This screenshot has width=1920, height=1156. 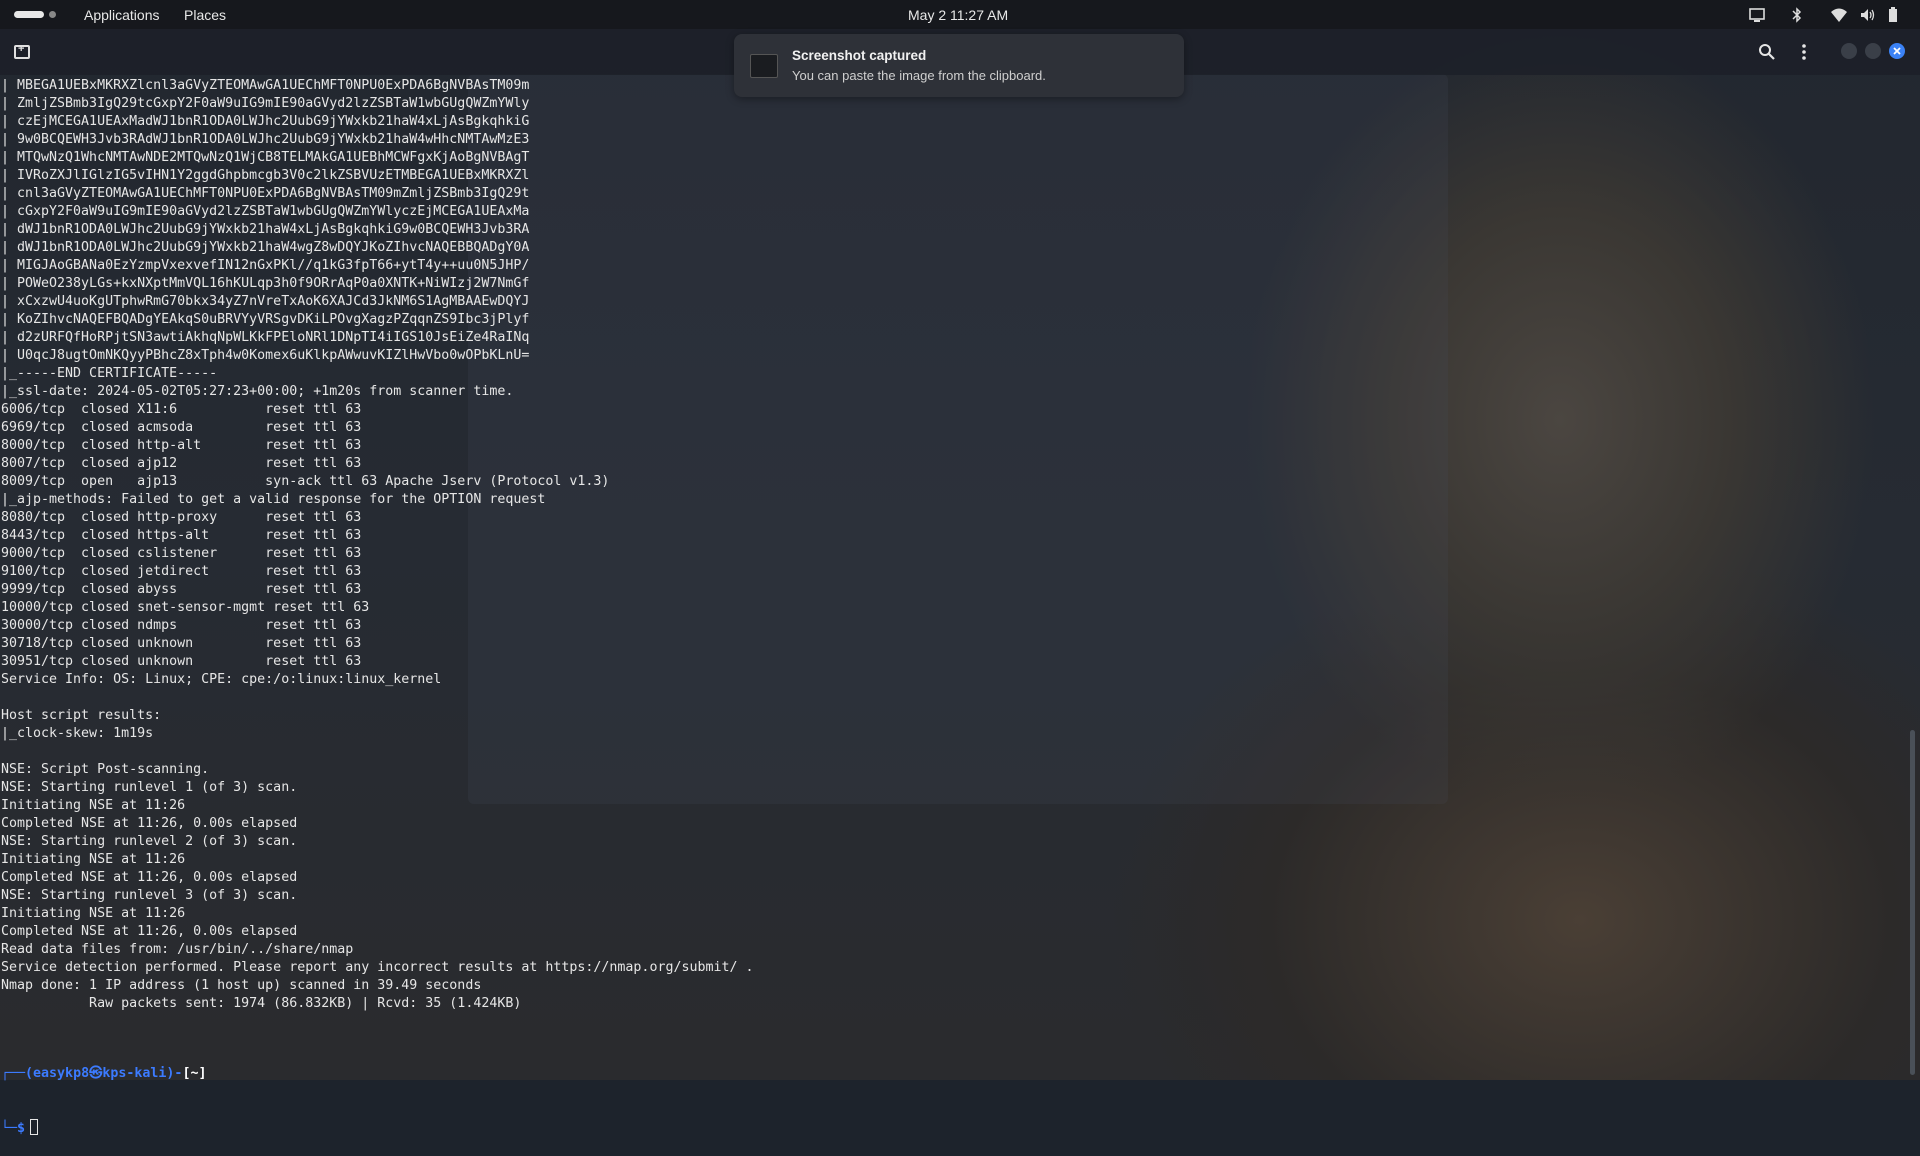 What do you see at coordinates (34, 1127) in the screenshot?
I see `text-cursor` at bounding box center [34, 1127].